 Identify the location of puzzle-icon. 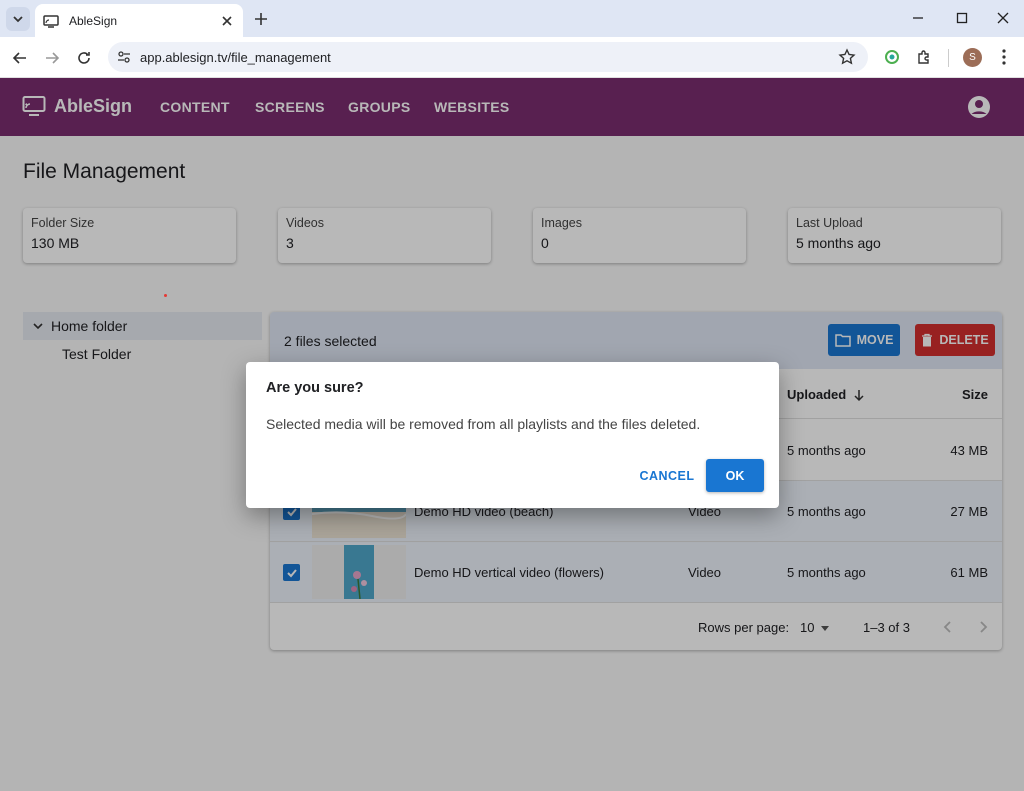
(923, 57).